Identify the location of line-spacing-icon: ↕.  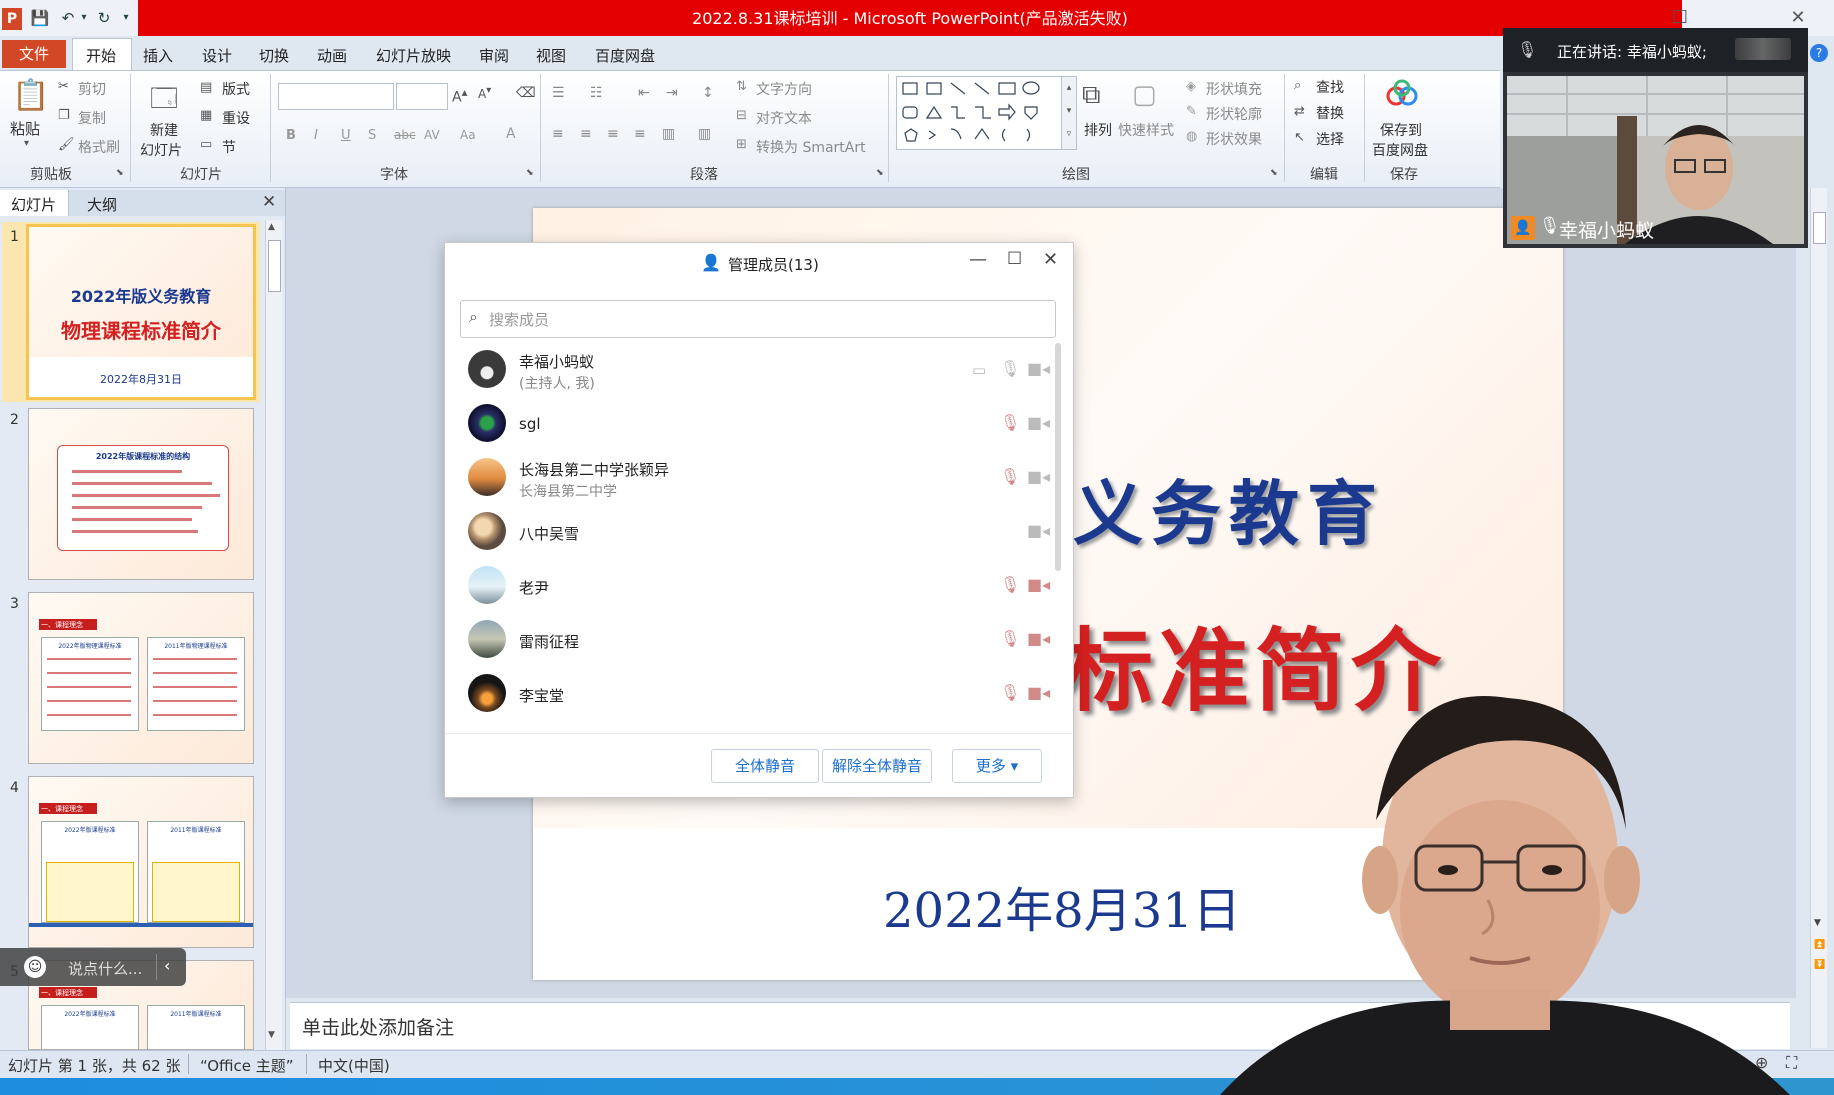
(708, 93).